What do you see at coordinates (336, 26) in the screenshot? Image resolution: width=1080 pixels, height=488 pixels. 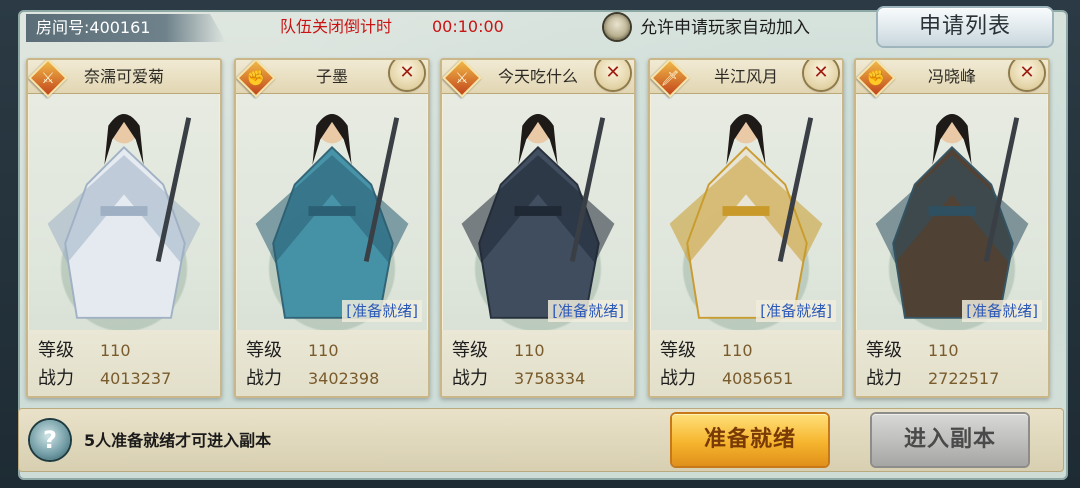 I see `countdown-label: 队伍关闭倒计时` at bounding box center [336, 26].